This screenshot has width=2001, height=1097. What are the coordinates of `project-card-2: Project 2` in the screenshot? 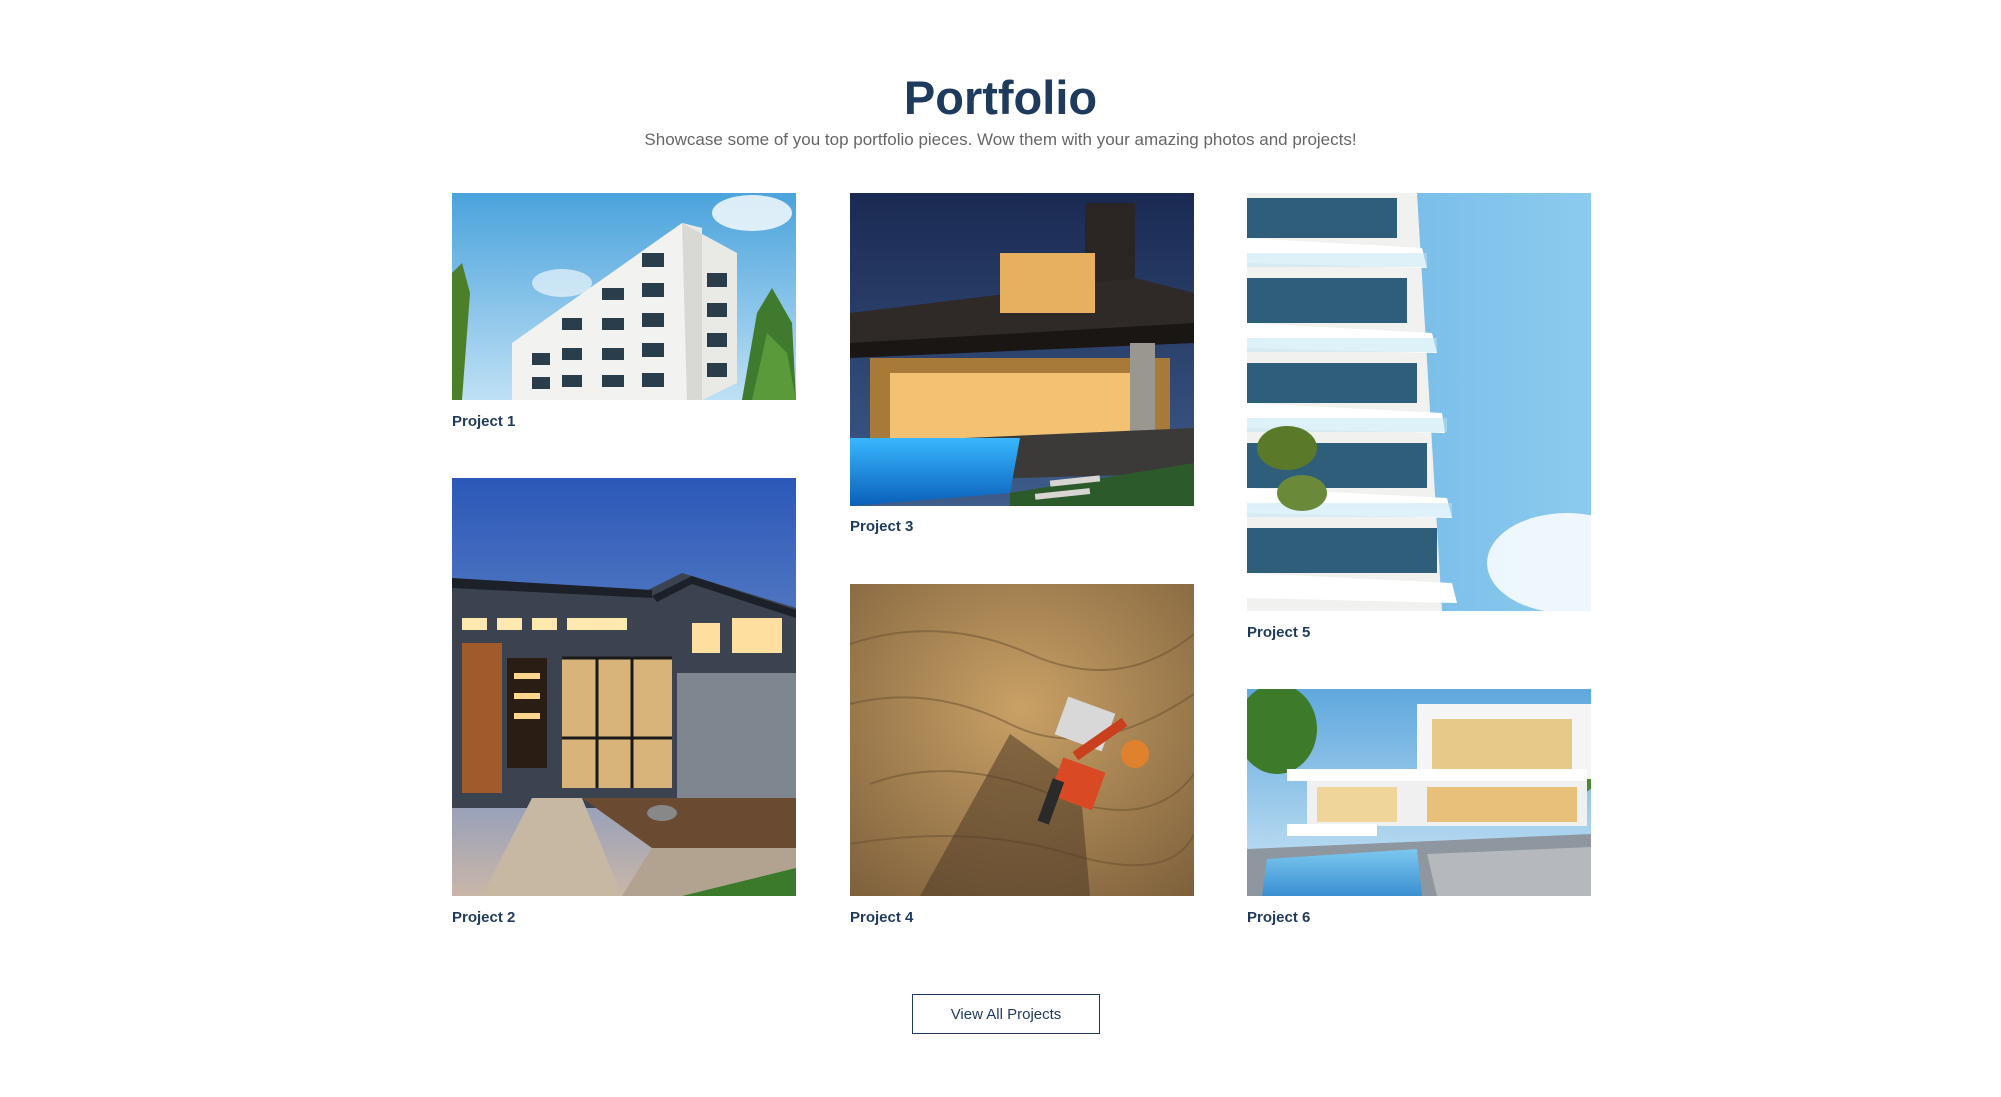 It's located at (624, 708).